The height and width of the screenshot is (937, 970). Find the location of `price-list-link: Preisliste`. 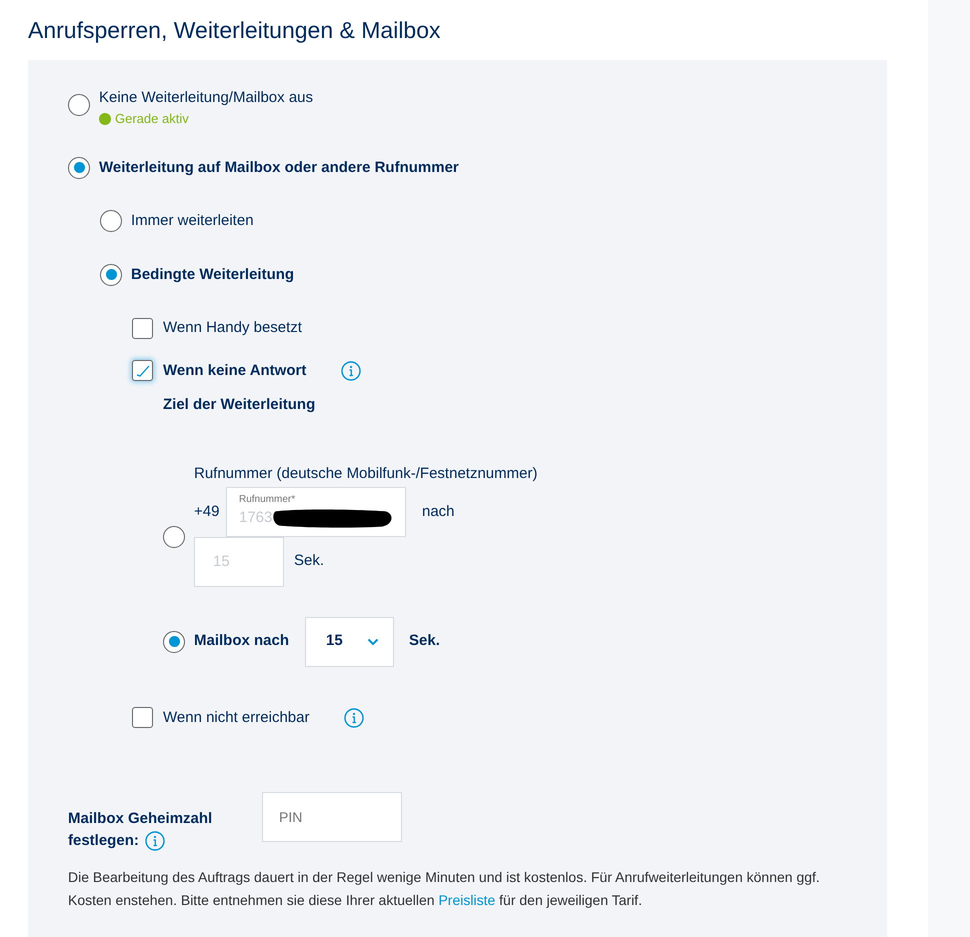

price-list-link: Preisliste is located at coordinates (467, 900).